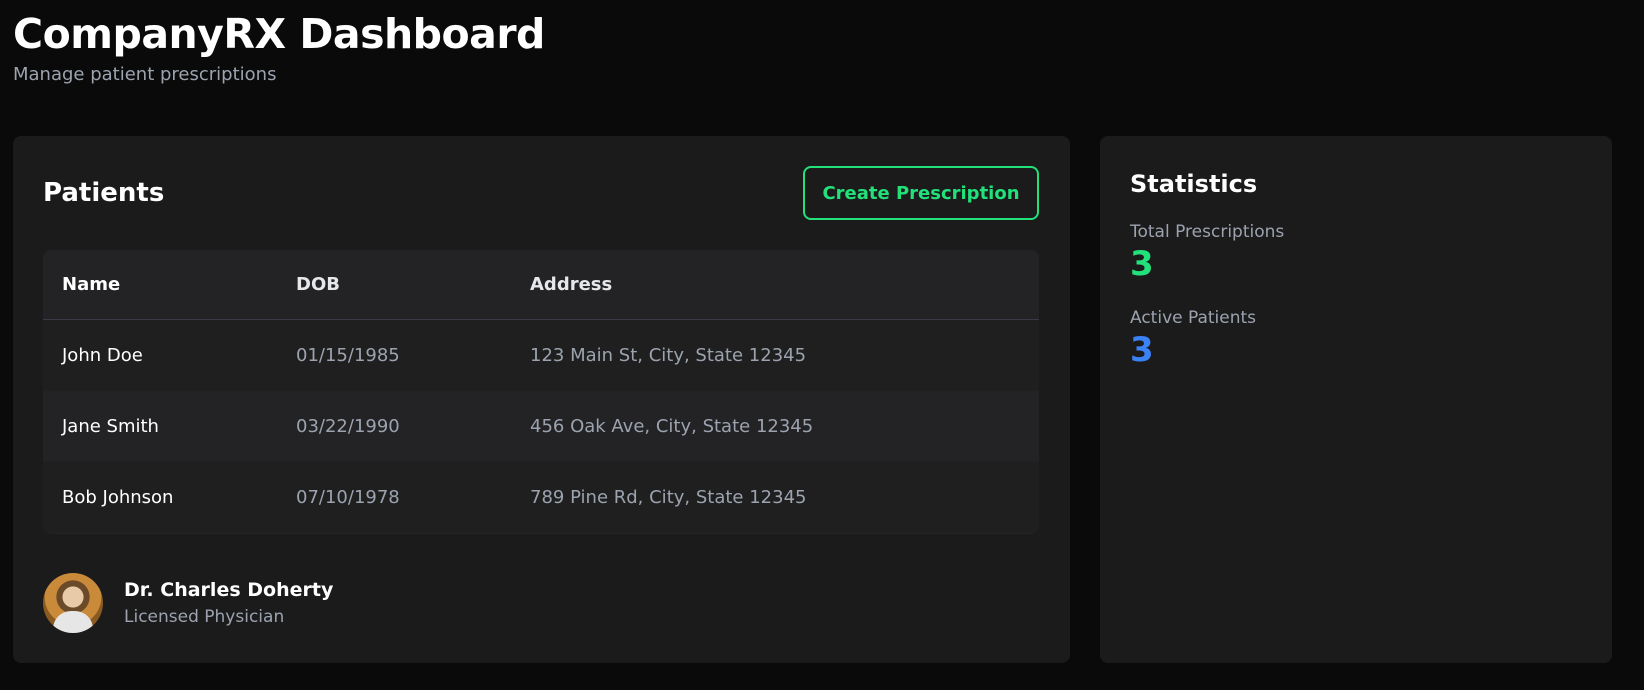  Describe the element at coordinates (73, 603) in the screenshot. I see `avatar` at that location.